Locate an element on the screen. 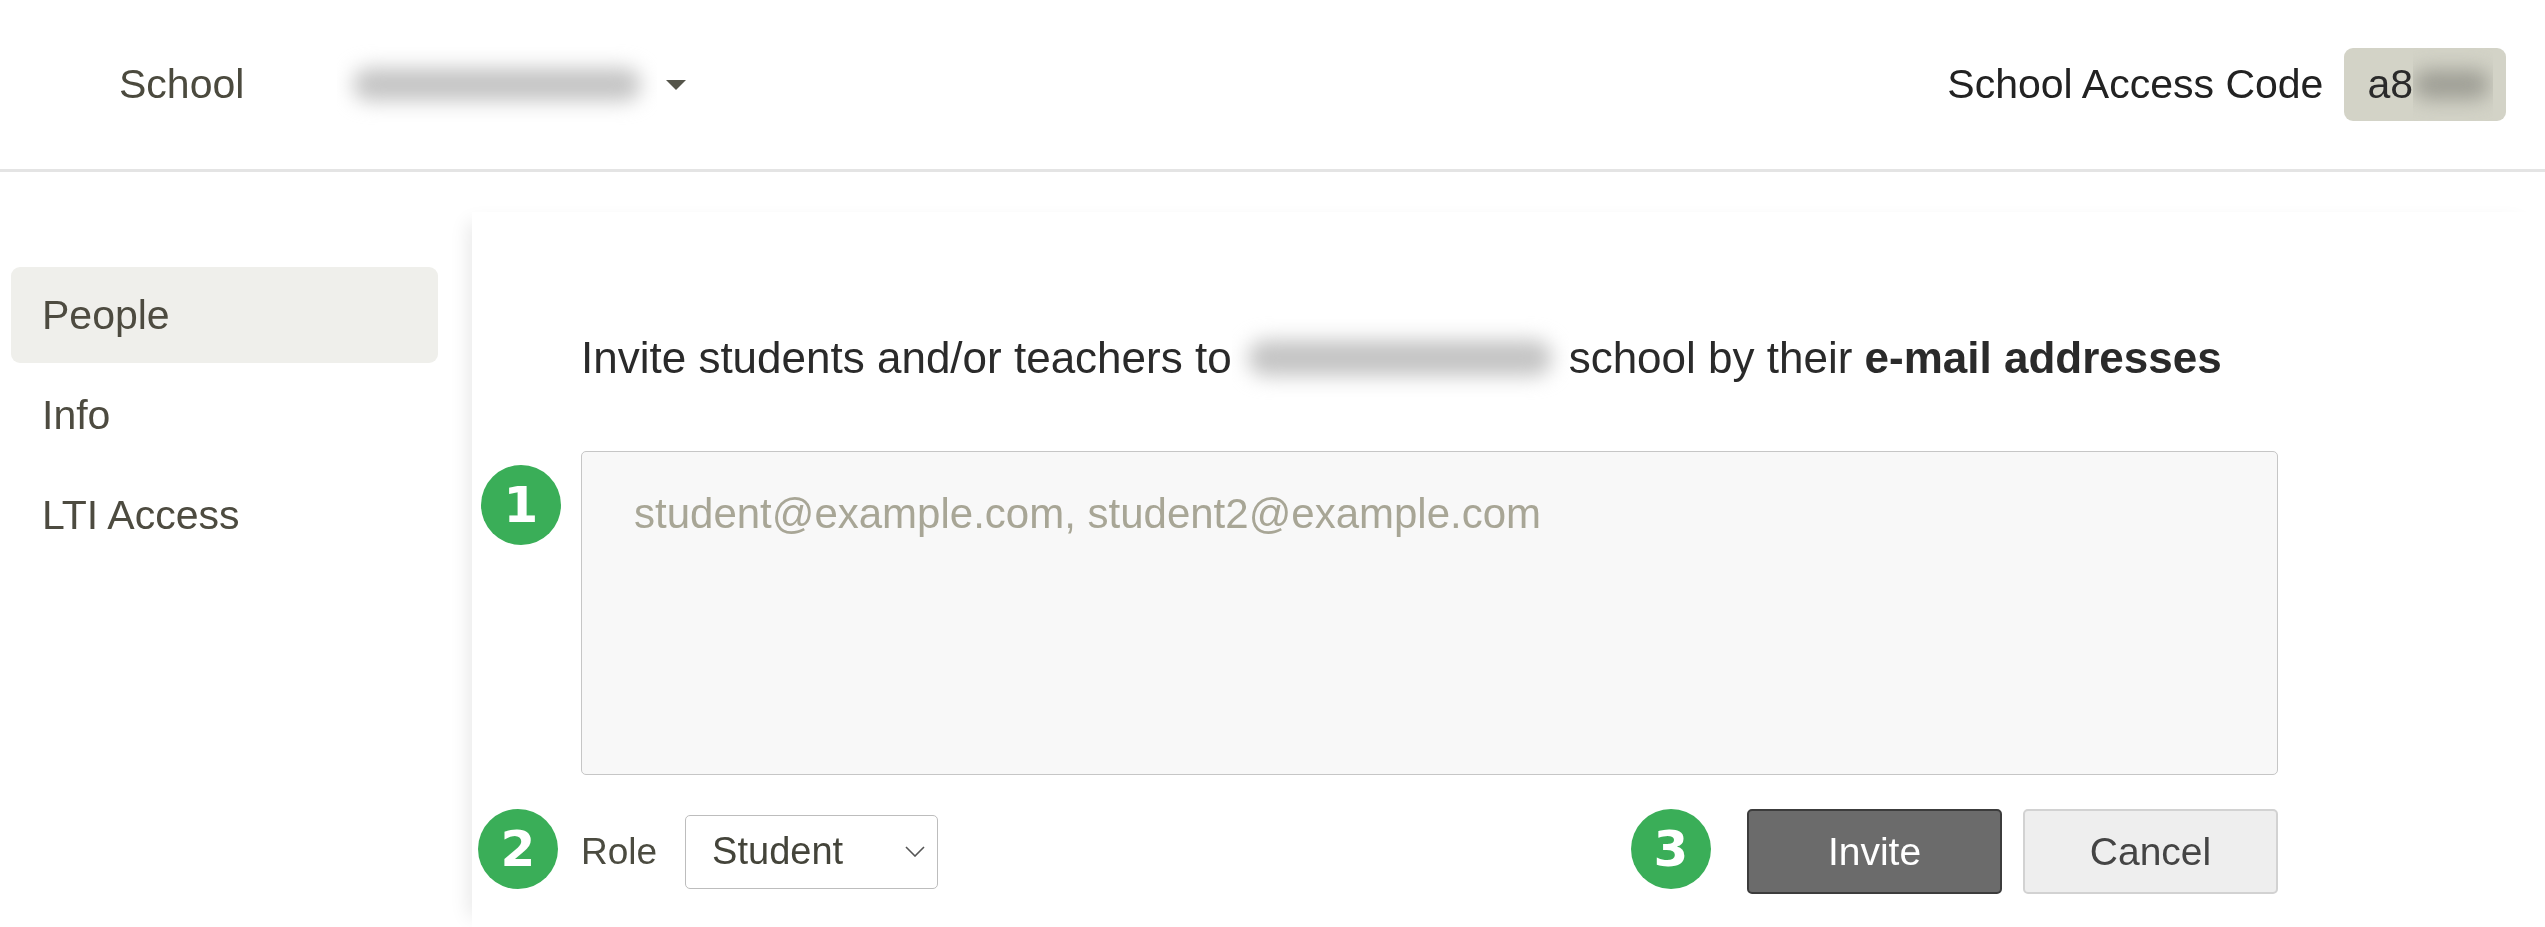  invite-text: school by their e-mail addresses is located at coordinates (1895, 358).